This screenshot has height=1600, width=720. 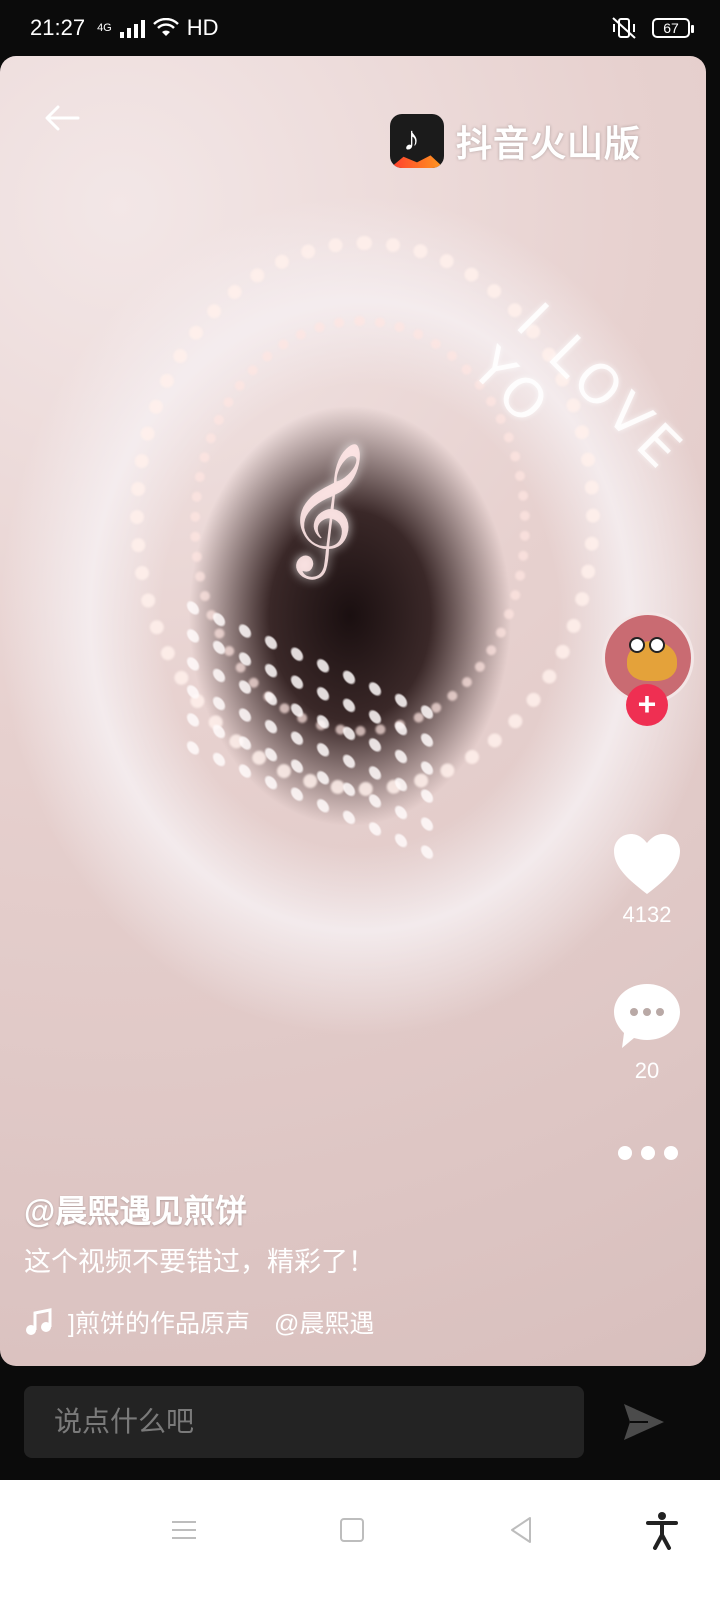 I want to click on author-name: @晨熙遇见煎饼, so click(x=135, y=1209).